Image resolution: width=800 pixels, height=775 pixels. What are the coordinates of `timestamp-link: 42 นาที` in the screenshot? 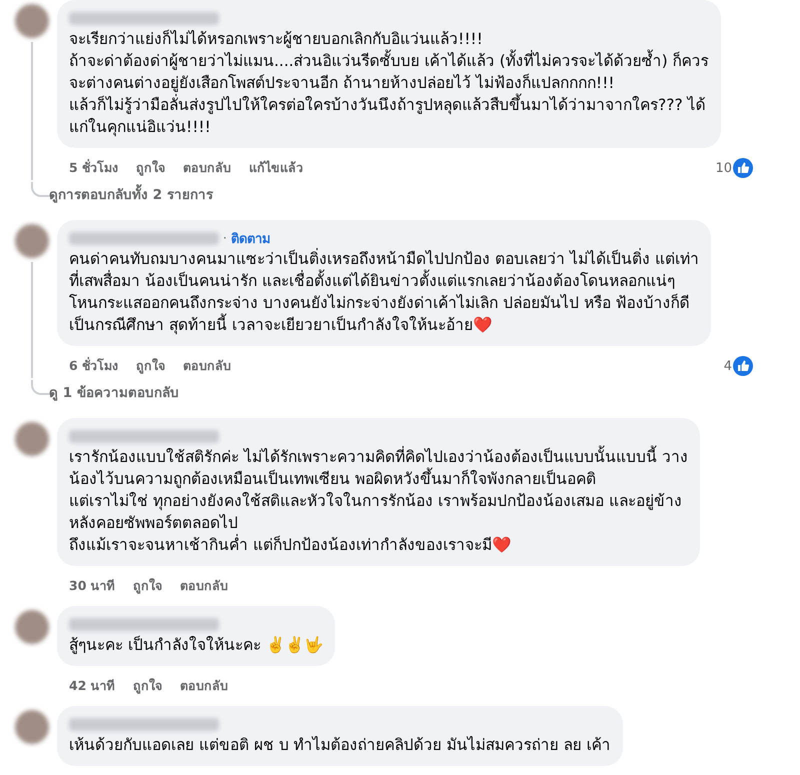 It's located at (92, 686).